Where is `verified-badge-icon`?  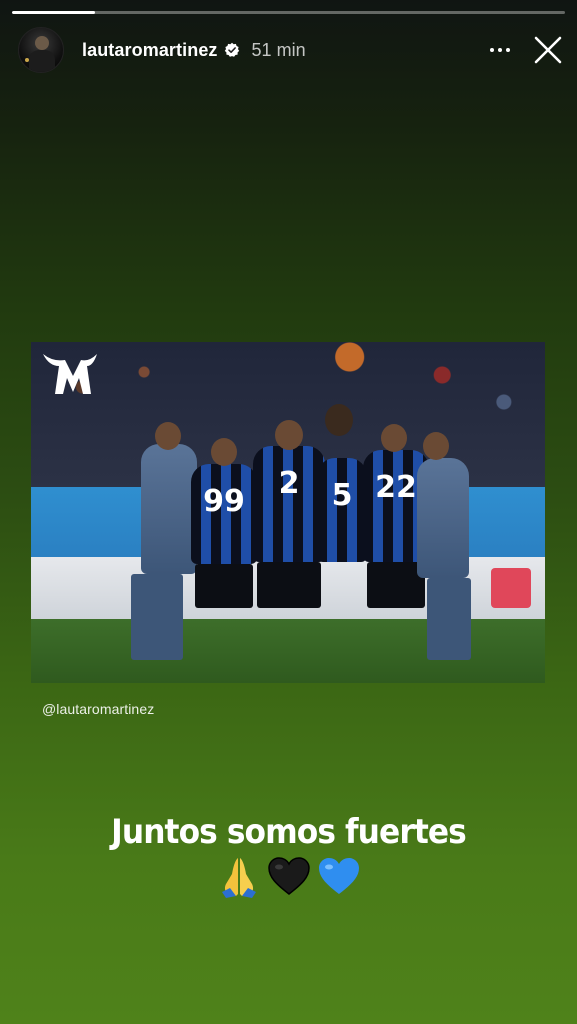
verified-badge-icon is located at coordinates (232, 50).